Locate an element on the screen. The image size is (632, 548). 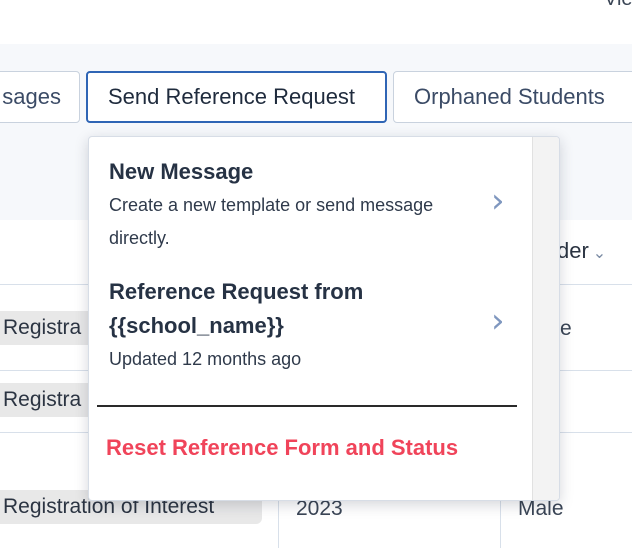
tab-messages: sages is located at coordinates (40, 97).